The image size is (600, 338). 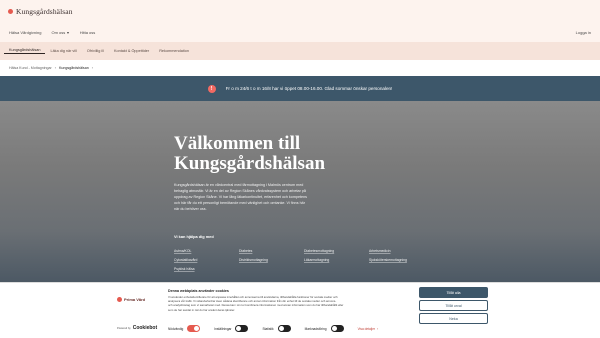 I want to click on service-link: Diabetesmottagning, so click(x=336, y=251).